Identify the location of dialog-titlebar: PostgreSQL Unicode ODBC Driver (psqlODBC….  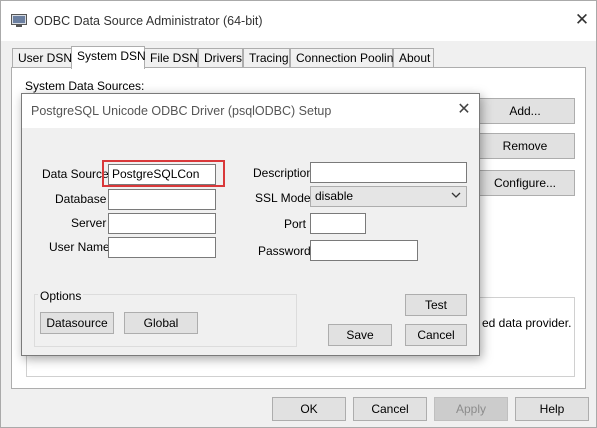
(250, 111).